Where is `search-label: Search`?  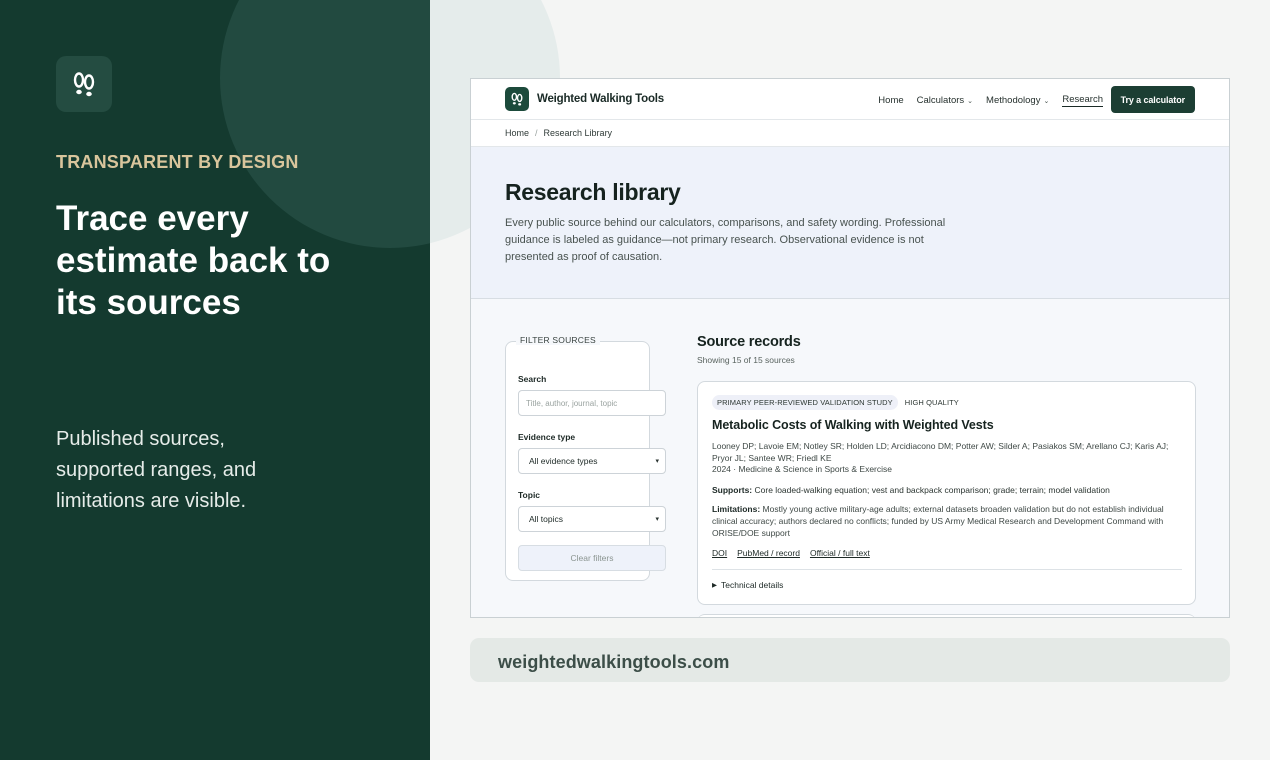 search-label: Search is located at coordinates (532, 379).